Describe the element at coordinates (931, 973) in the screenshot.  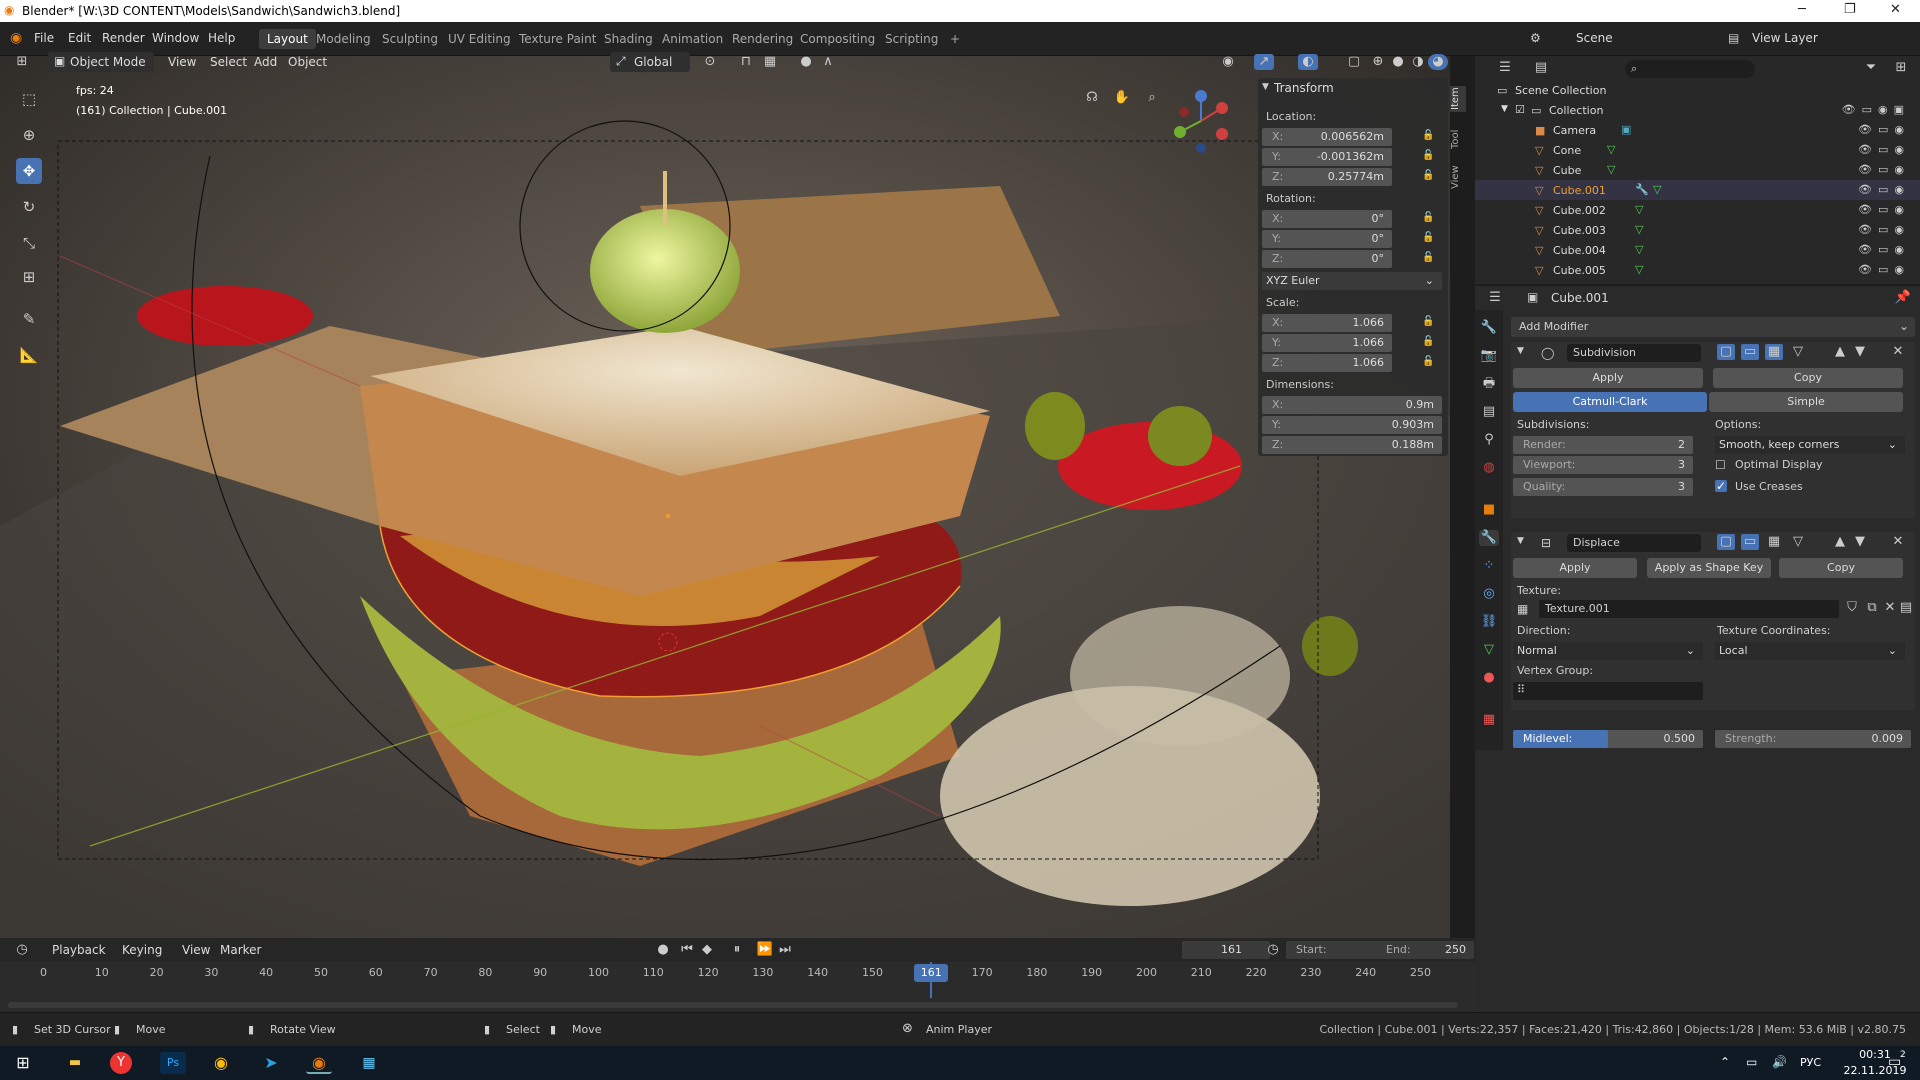
I see `playhead-frame-label: 161` at that location.